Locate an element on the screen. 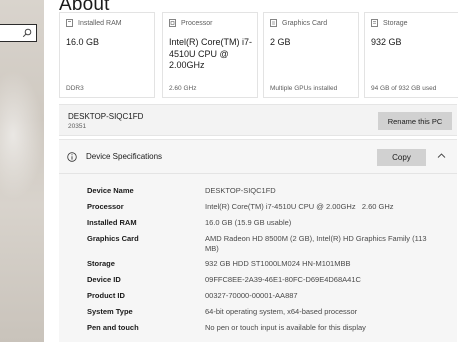  search-input is located at coordinates (18, 33).